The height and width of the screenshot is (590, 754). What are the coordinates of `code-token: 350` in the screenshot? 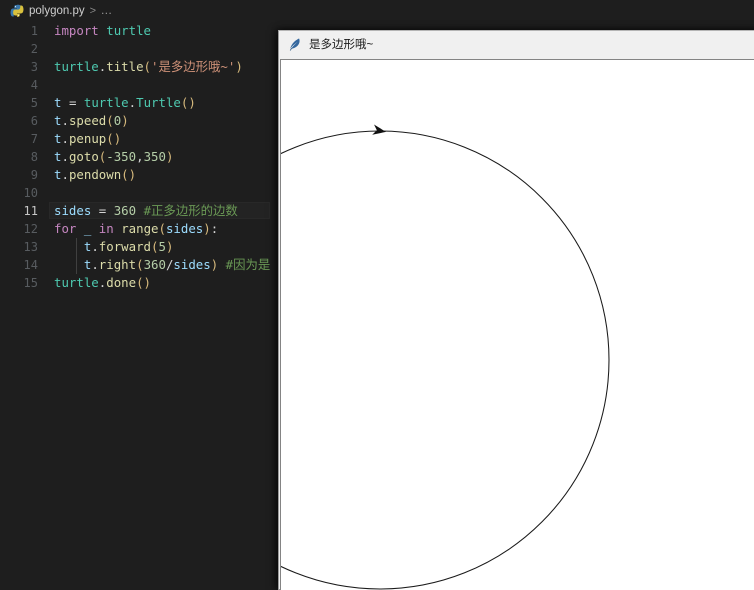 It's located at (154, 156).